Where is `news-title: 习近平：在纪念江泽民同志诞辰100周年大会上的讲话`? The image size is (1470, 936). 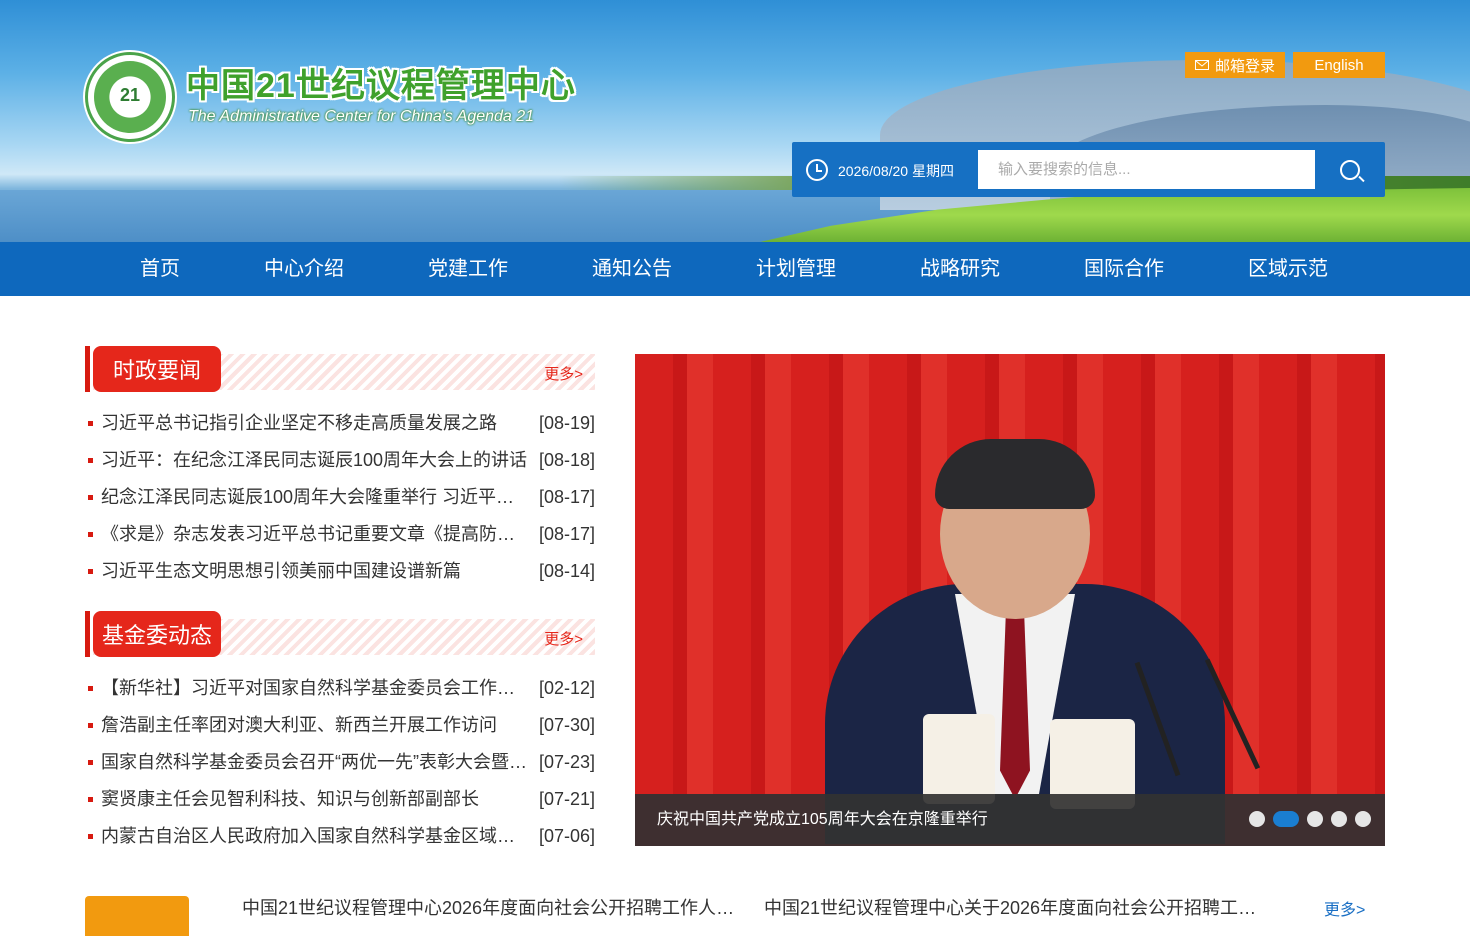 news-title: 习近平：在纪念江泽民同志诞辰100周年大会上的讲话 is located at coordinates (315, 460).